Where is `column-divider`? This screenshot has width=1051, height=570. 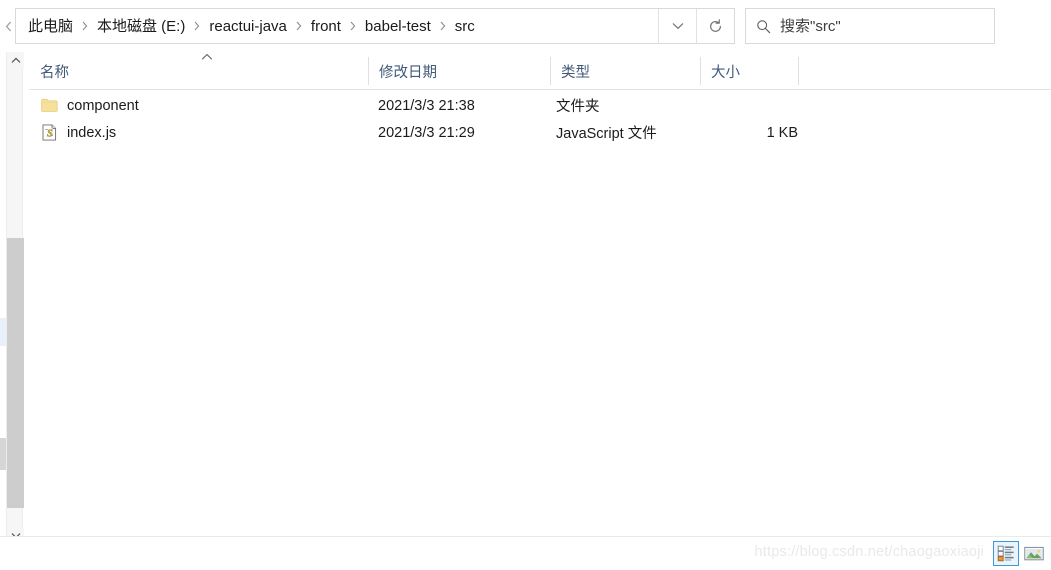
column-divider is located at coordinates (798, 71).